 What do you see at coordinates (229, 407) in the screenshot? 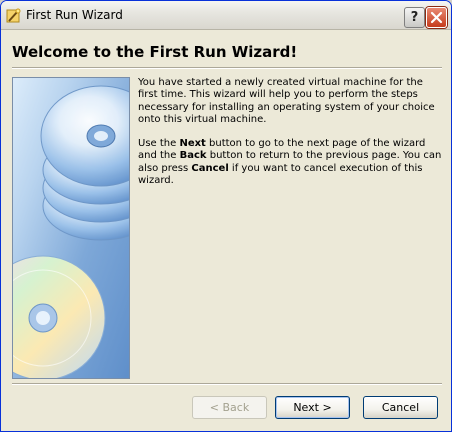
I see `back-button: < Back` at bounding box center [229, 407].